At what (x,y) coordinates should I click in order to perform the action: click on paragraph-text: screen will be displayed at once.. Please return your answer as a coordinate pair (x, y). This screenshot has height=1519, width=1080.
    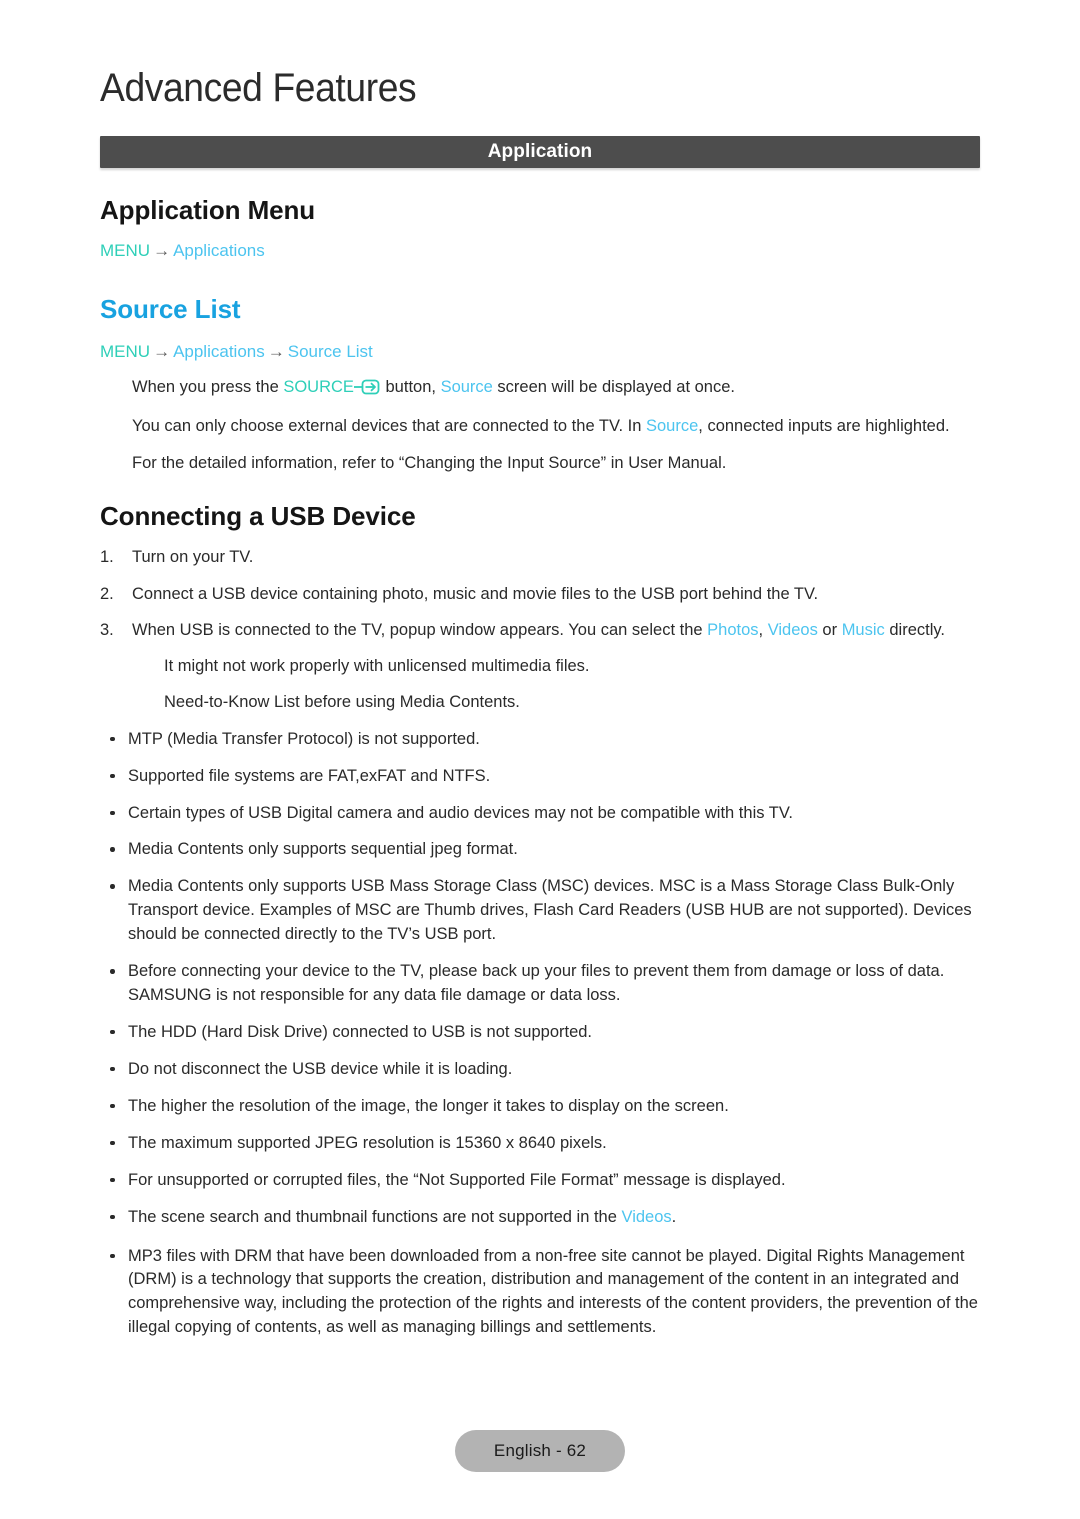
    Looking at the image, I should click on (613, 386).